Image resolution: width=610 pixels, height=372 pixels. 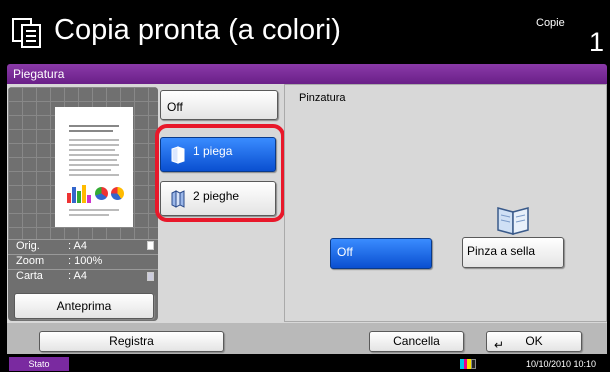 I want to click on document-icon, so click(x=150, y=245).